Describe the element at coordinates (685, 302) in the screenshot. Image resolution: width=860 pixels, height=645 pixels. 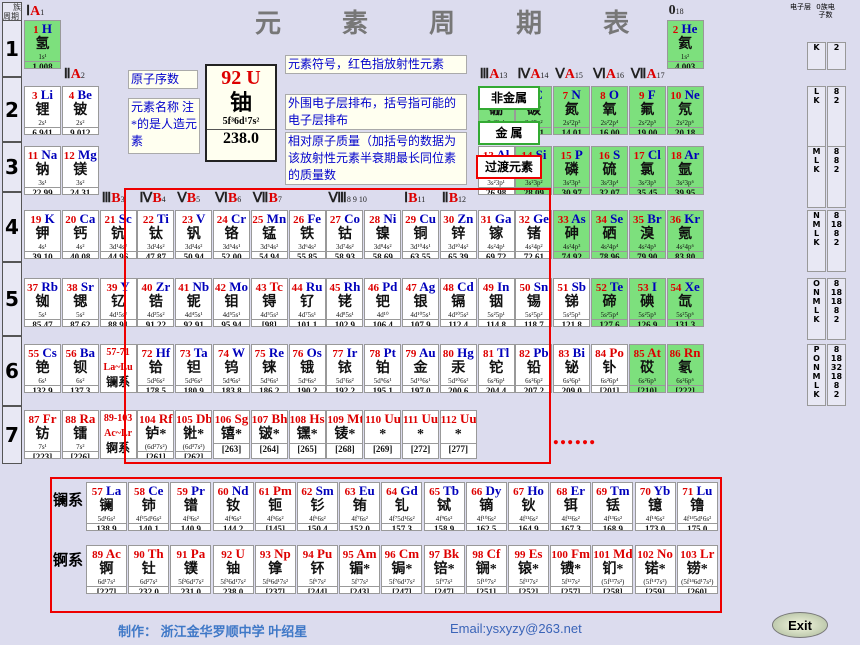
I see `element-cell-xe: 54 Xe 氙 5s²5p⁶ 131.3` at that location.